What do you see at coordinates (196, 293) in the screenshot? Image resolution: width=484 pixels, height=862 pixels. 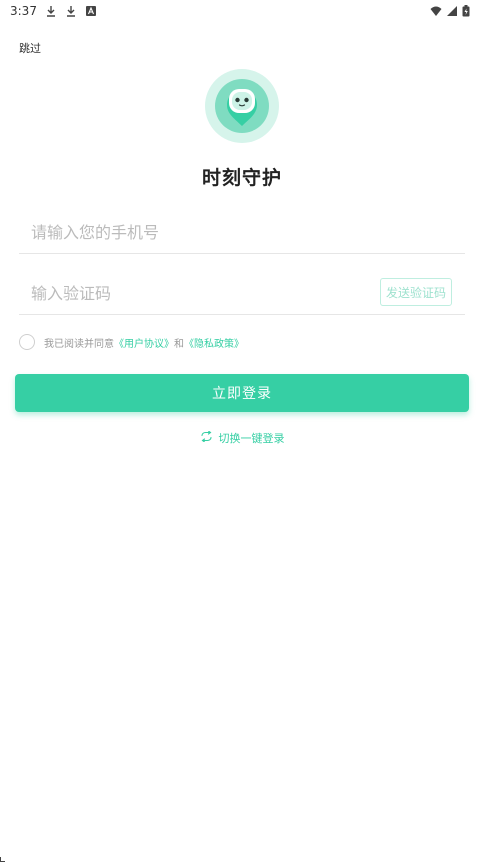 I see `verification-code-input` at bounding box center [196, 293].